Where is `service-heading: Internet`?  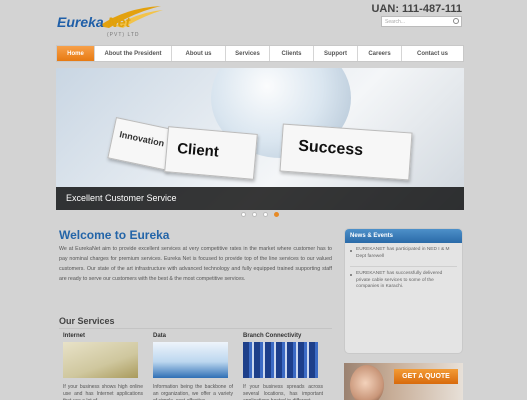
service-heading: Internet is located at coordinates (74, 336).